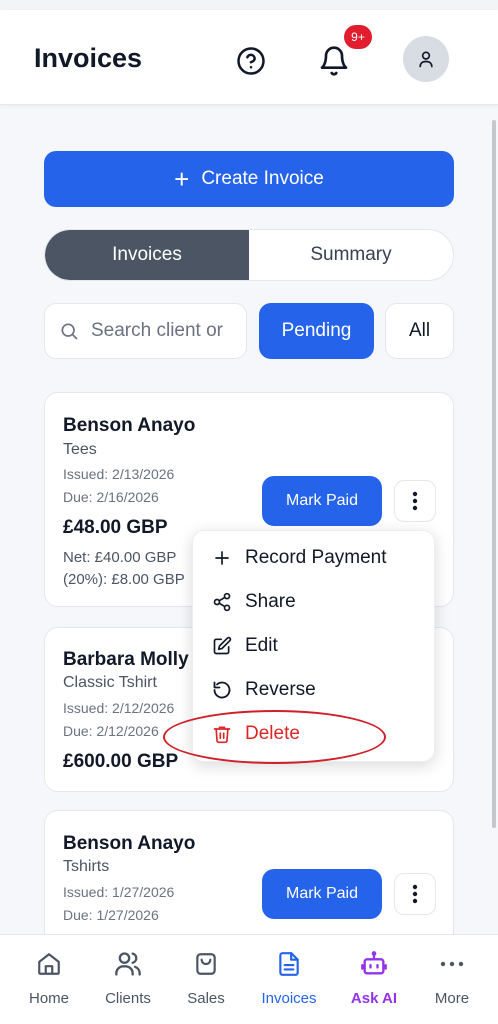  What do you see at coordinates (206, 964) in the screenshot?
I see `shopping-bag-icon` at bounding box center [206, 964].